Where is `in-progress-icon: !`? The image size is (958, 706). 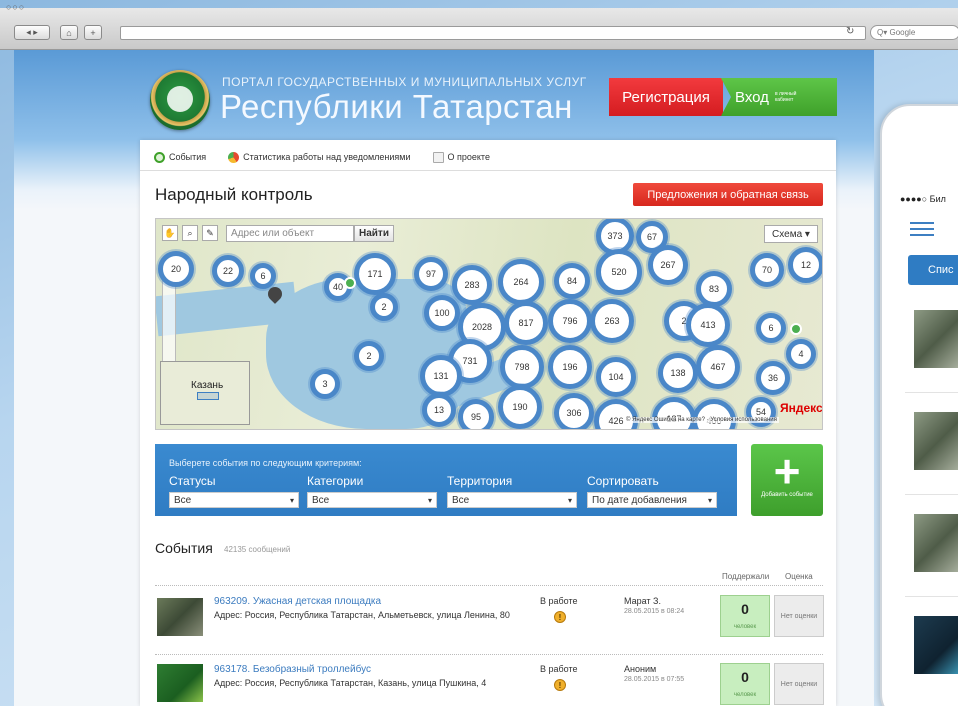
in-progress-icon: ! is located at coordinates (560, 617).